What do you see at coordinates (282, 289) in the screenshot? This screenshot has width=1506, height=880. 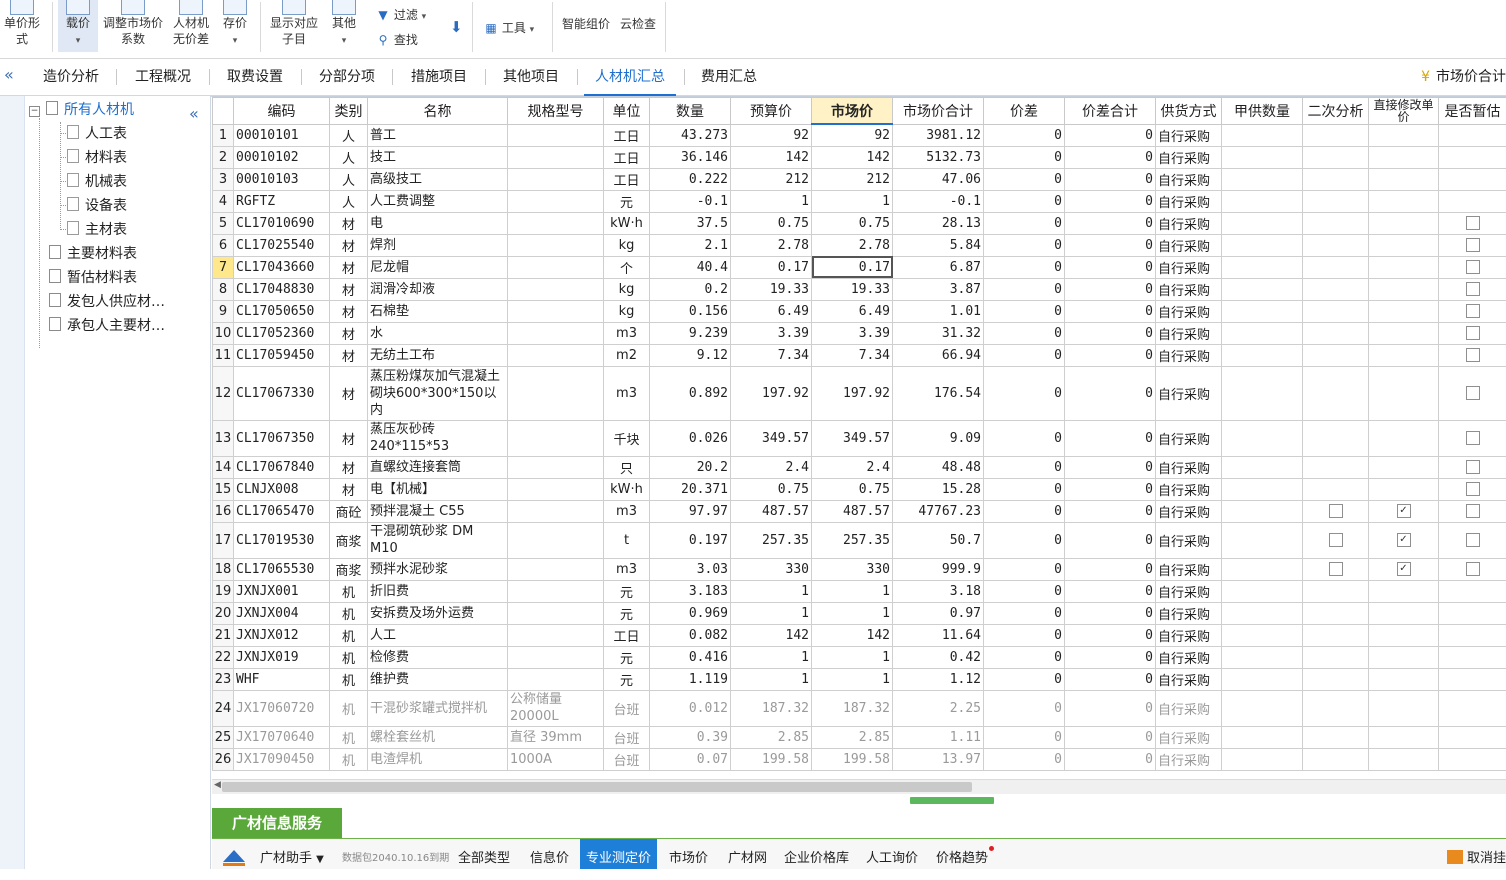 I see `grid-cell-code: CL17048830` at bounding box center [282, 289].